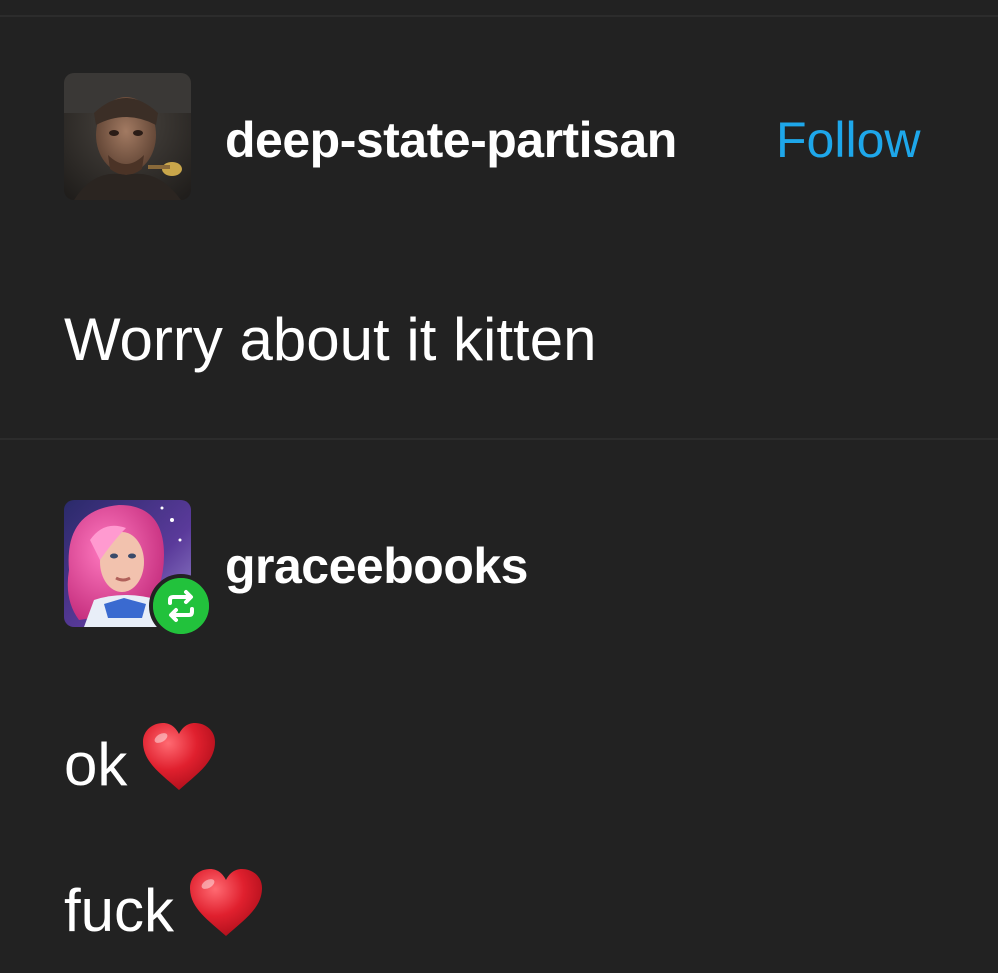  I want to click on post-line-1-text: ok, so click(96, 764).